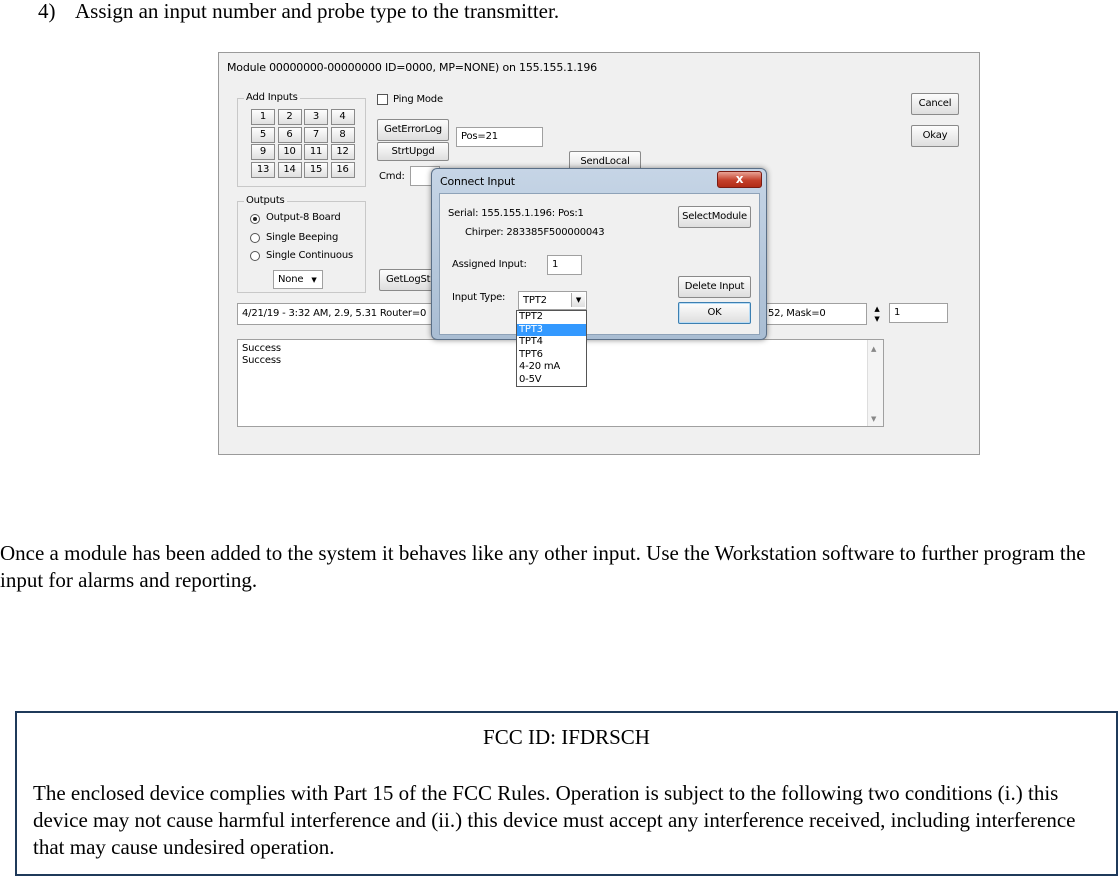 This screenshot has height=877, width=1119. I want to click on step-number: 4), so click(47, 11).